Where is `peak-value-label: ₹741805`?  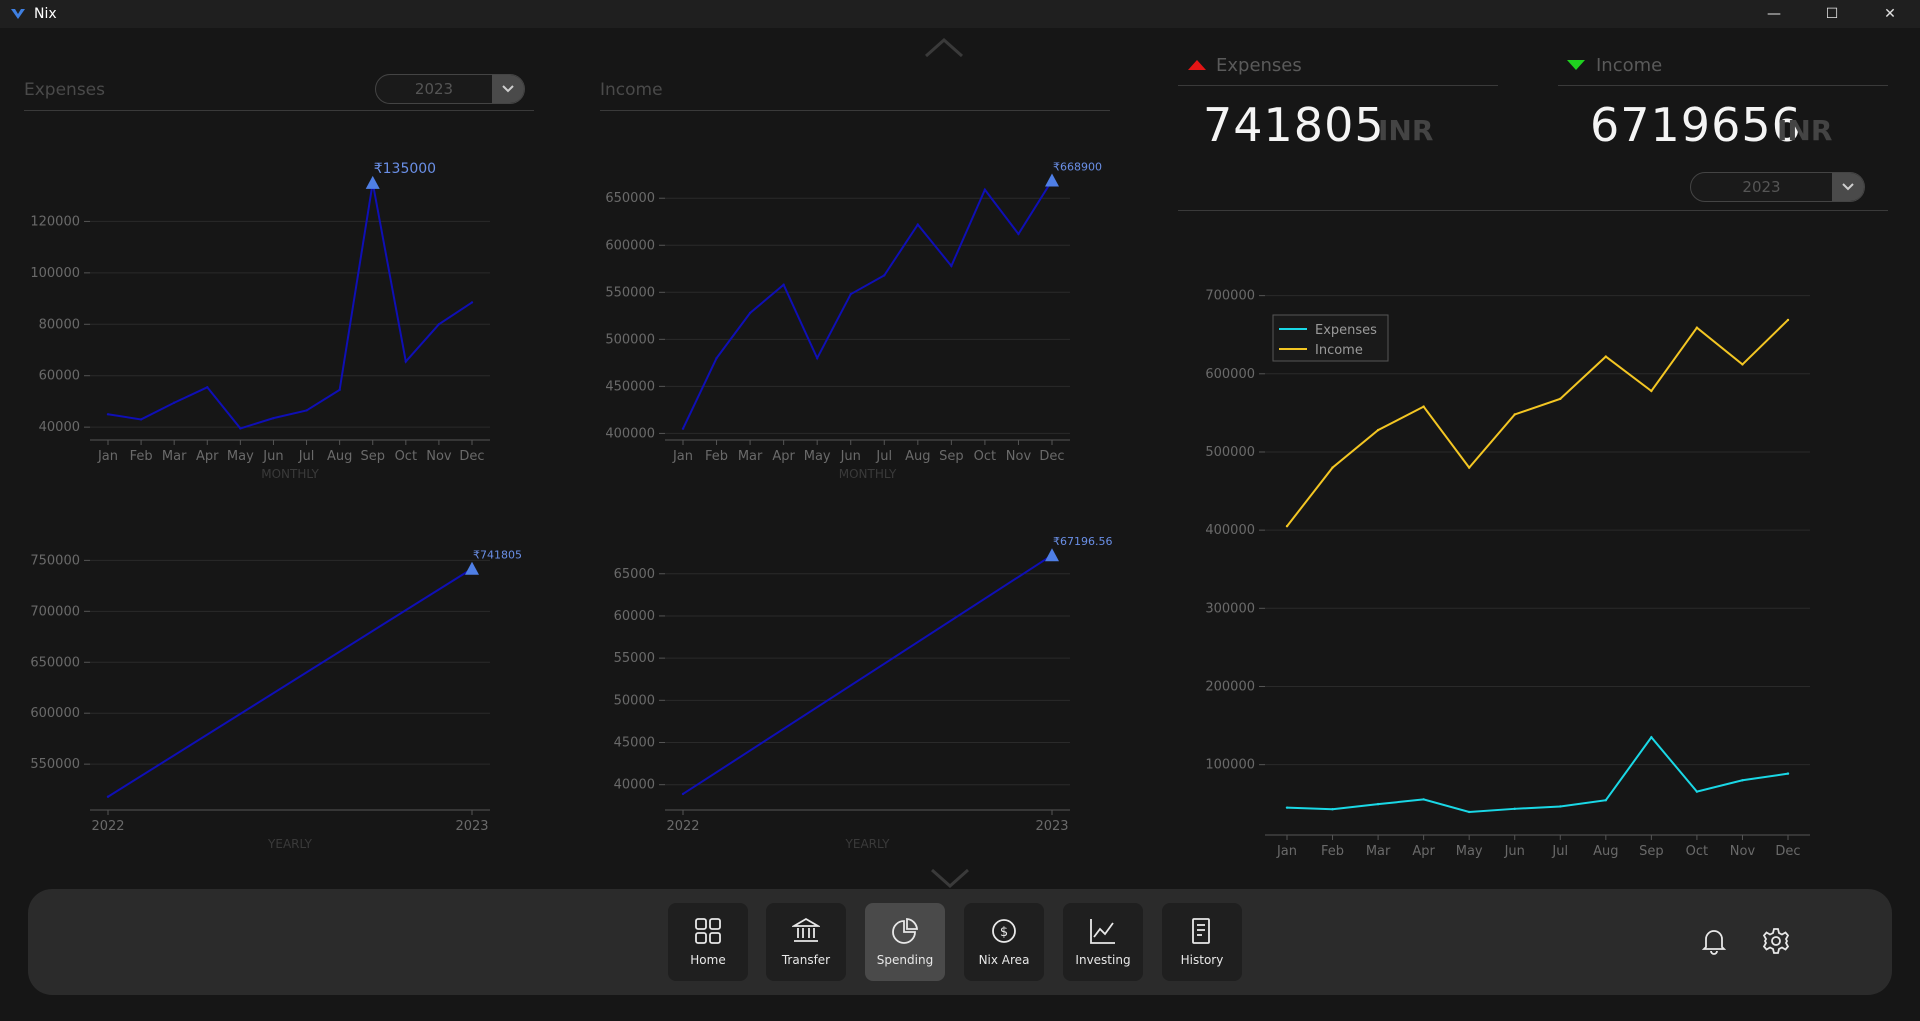
peak-value-label: ₹741805 is located at coordinates (497, 555).